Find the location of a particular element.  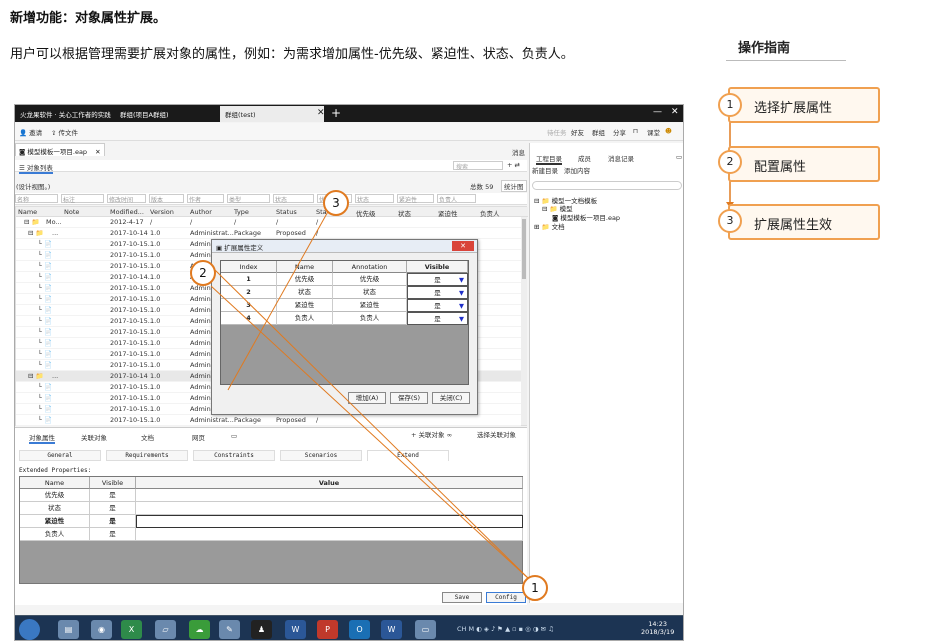

callout-marker: 3 is located at coordinates (336, 203).